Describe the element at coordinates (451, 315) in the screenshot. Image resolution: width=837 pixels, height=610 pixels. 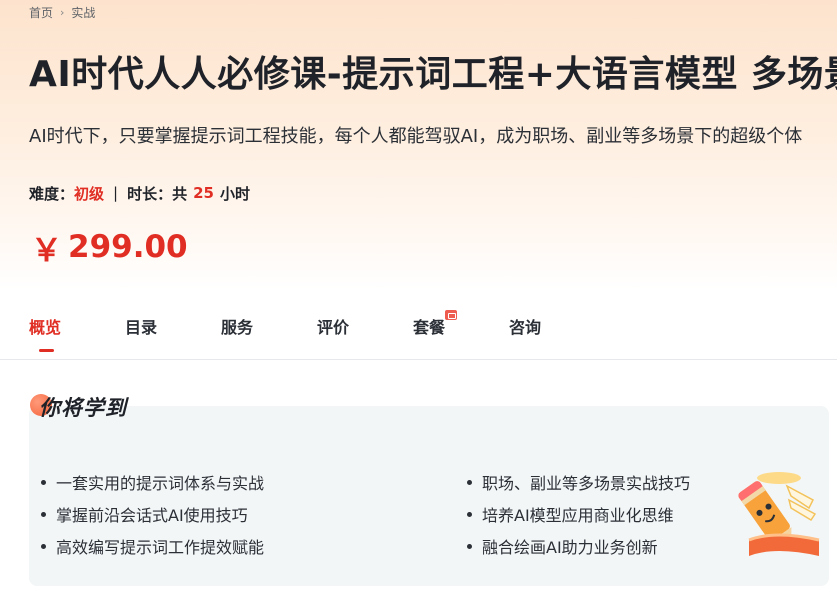
I see `gift-badge-icon` at that location.